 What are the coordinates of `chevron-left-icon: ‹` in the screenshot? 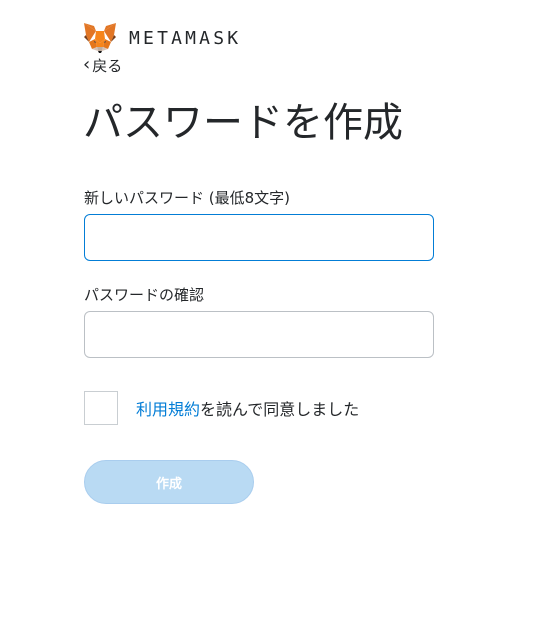 It's located at (87, 64).